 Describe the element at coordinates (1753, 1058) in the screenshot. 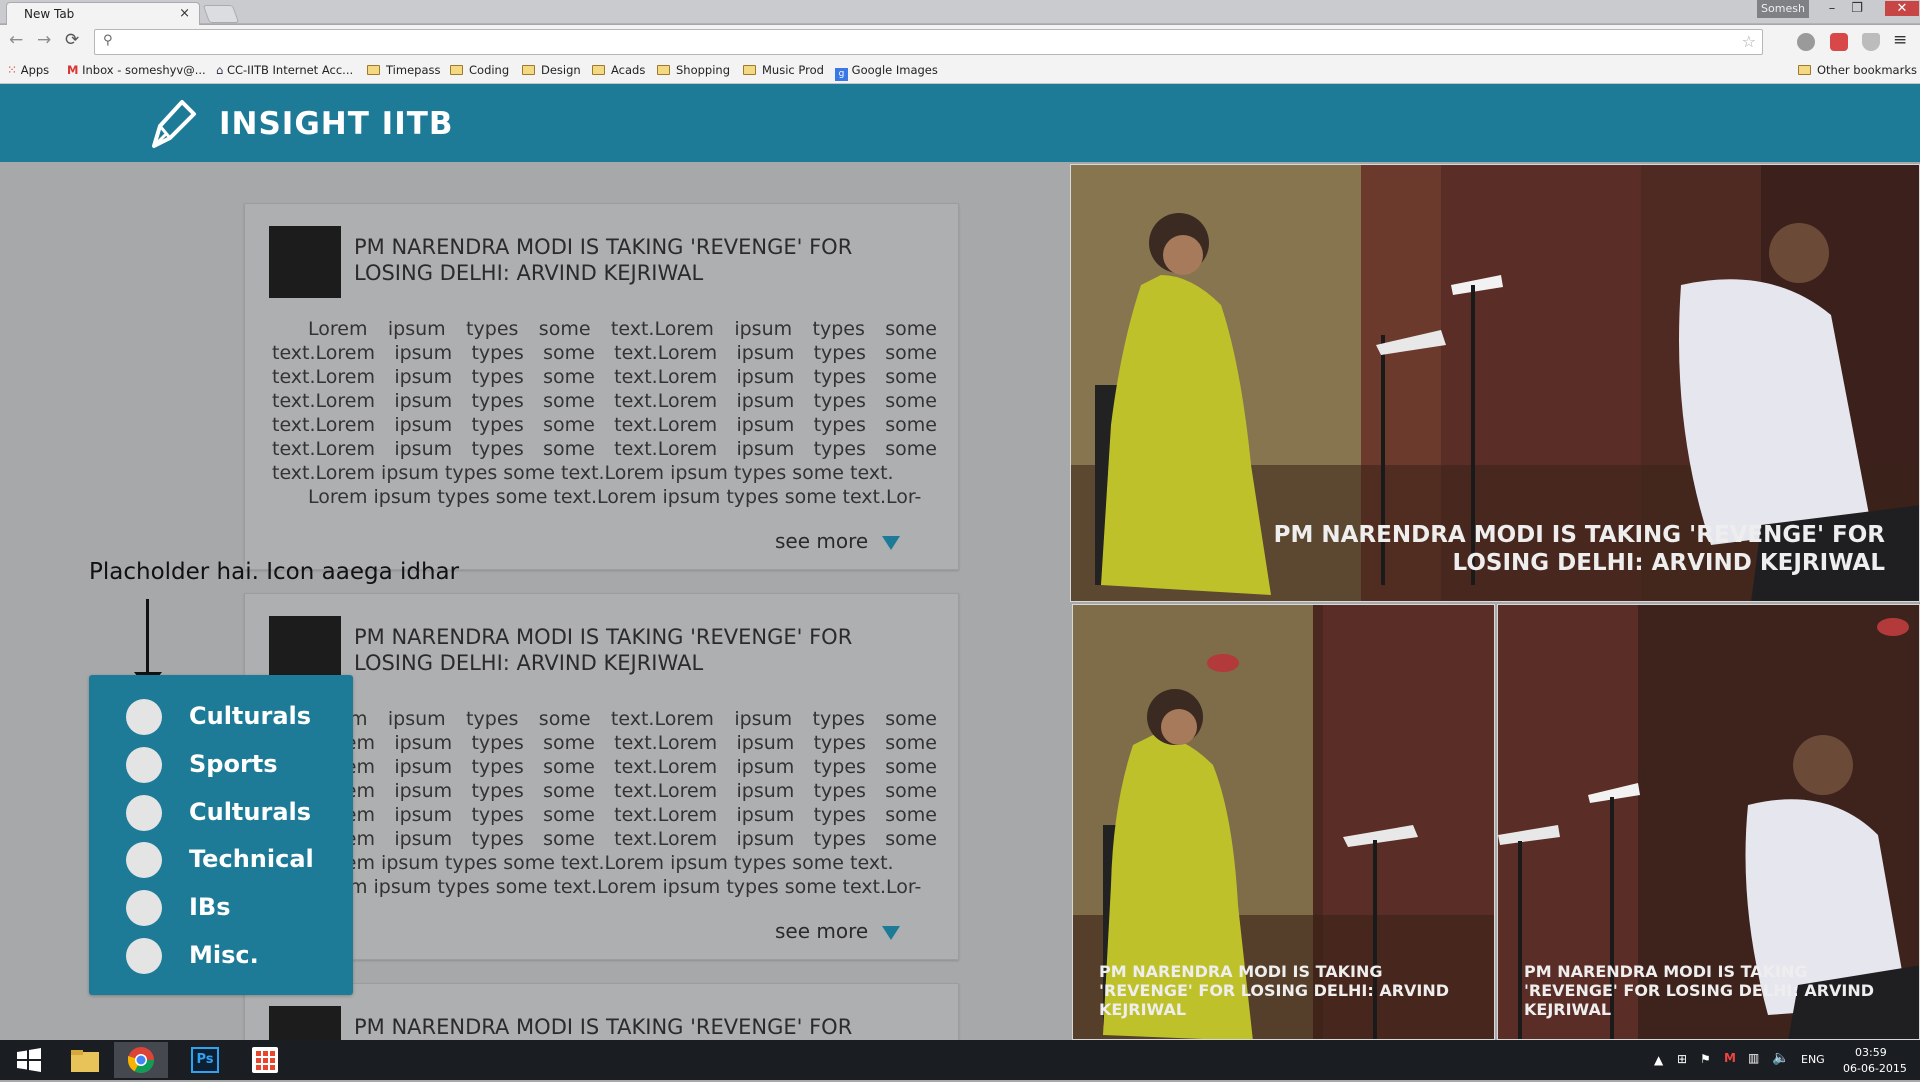

I see `network-icon: ▥` at that location.